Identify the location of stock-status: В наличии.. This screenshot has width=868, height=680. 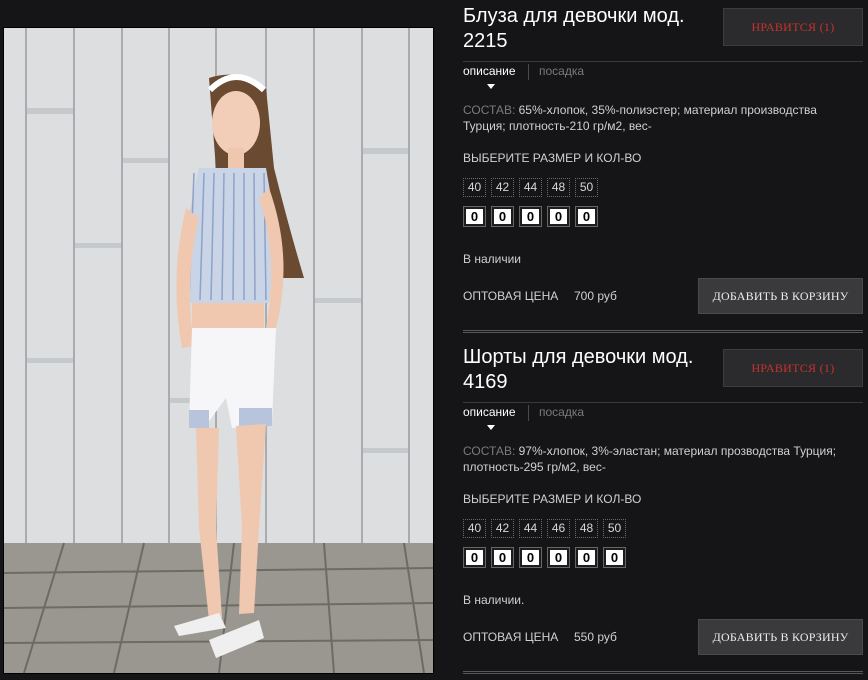
(494, 600).